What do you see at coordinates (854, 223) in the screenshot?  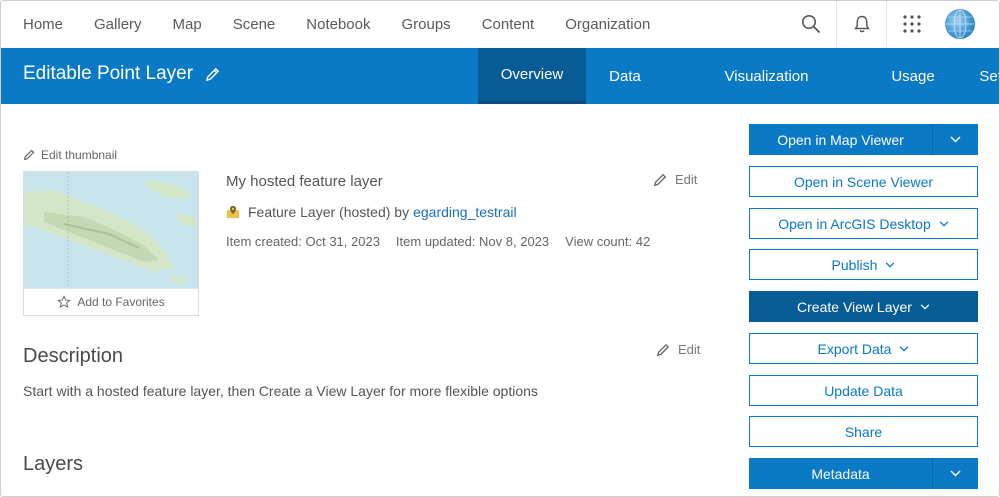 I see `open-arcgis-desktop-label: Open in ArcGIS Desktop` at bounding box center [854, 223].